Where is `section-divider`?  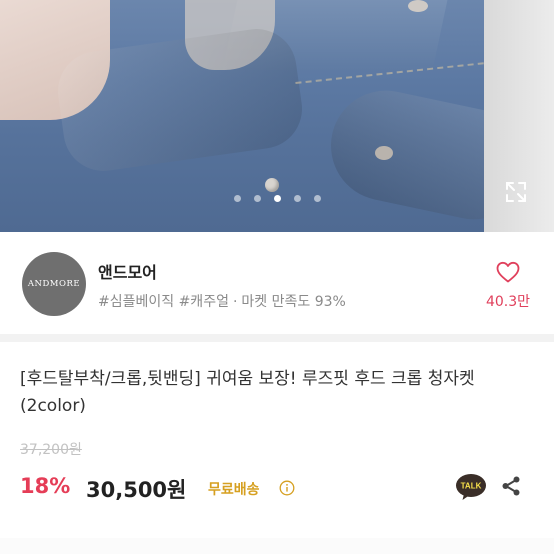 section-divider is located at coordinates (277, 338).